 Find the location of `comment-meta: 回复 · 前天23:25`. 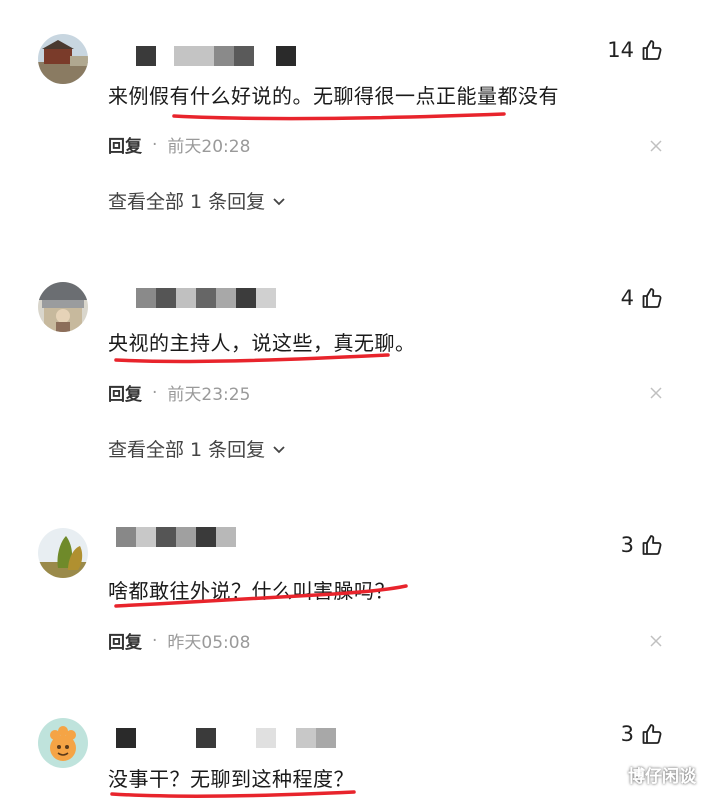

comment-meta: 回复 · 前天23:25 is located at coordinates (179, 393).